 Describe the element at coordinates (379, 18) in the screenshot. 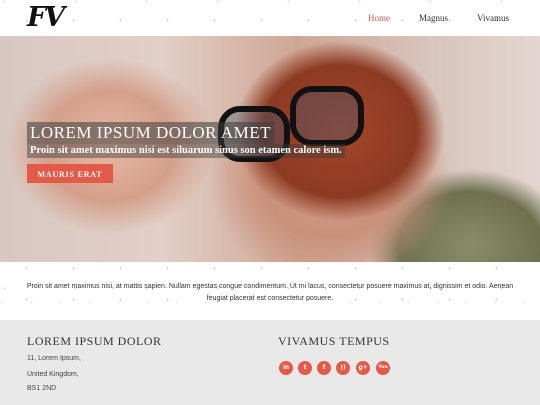

I see `nav-home: Home` at that location.